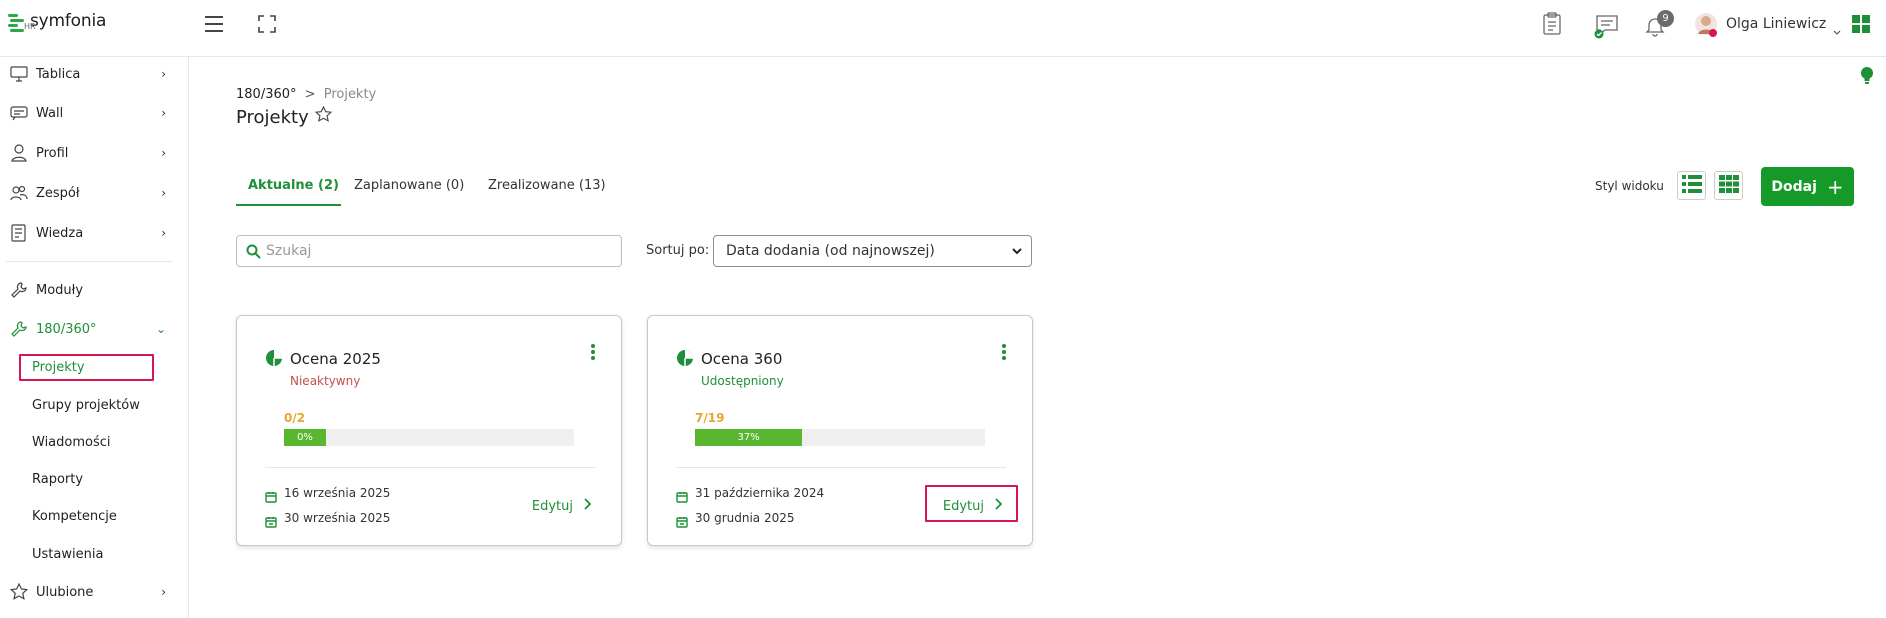  I want to click on search-input, so click(431, 251).